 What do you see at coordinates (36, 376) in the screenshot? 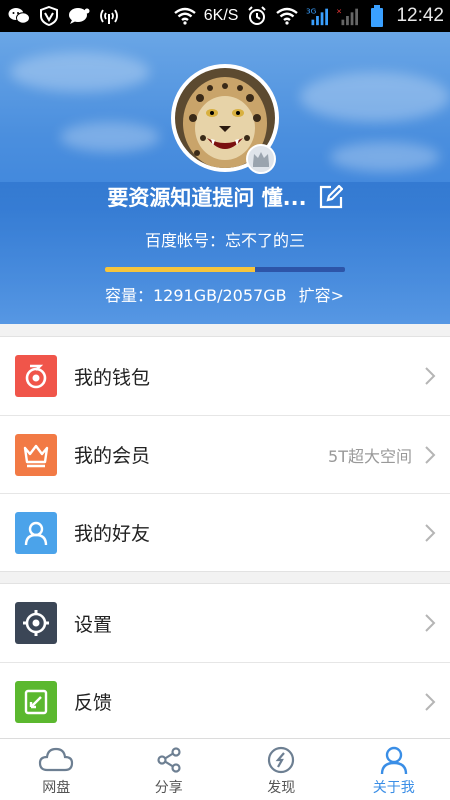
I see `wallet-icon` at bounding box center [36, 376].